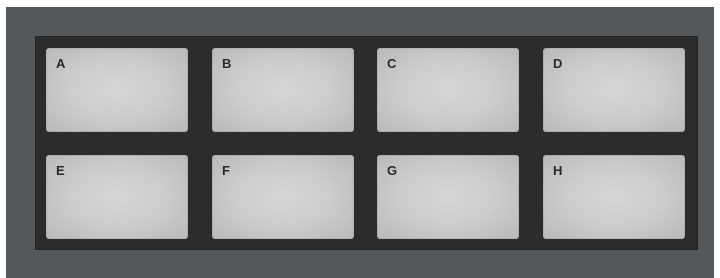  What do you see at coordinates (614, 90) in the screenshot?
I see `pad-d: D` at bounding box center [614, 90].